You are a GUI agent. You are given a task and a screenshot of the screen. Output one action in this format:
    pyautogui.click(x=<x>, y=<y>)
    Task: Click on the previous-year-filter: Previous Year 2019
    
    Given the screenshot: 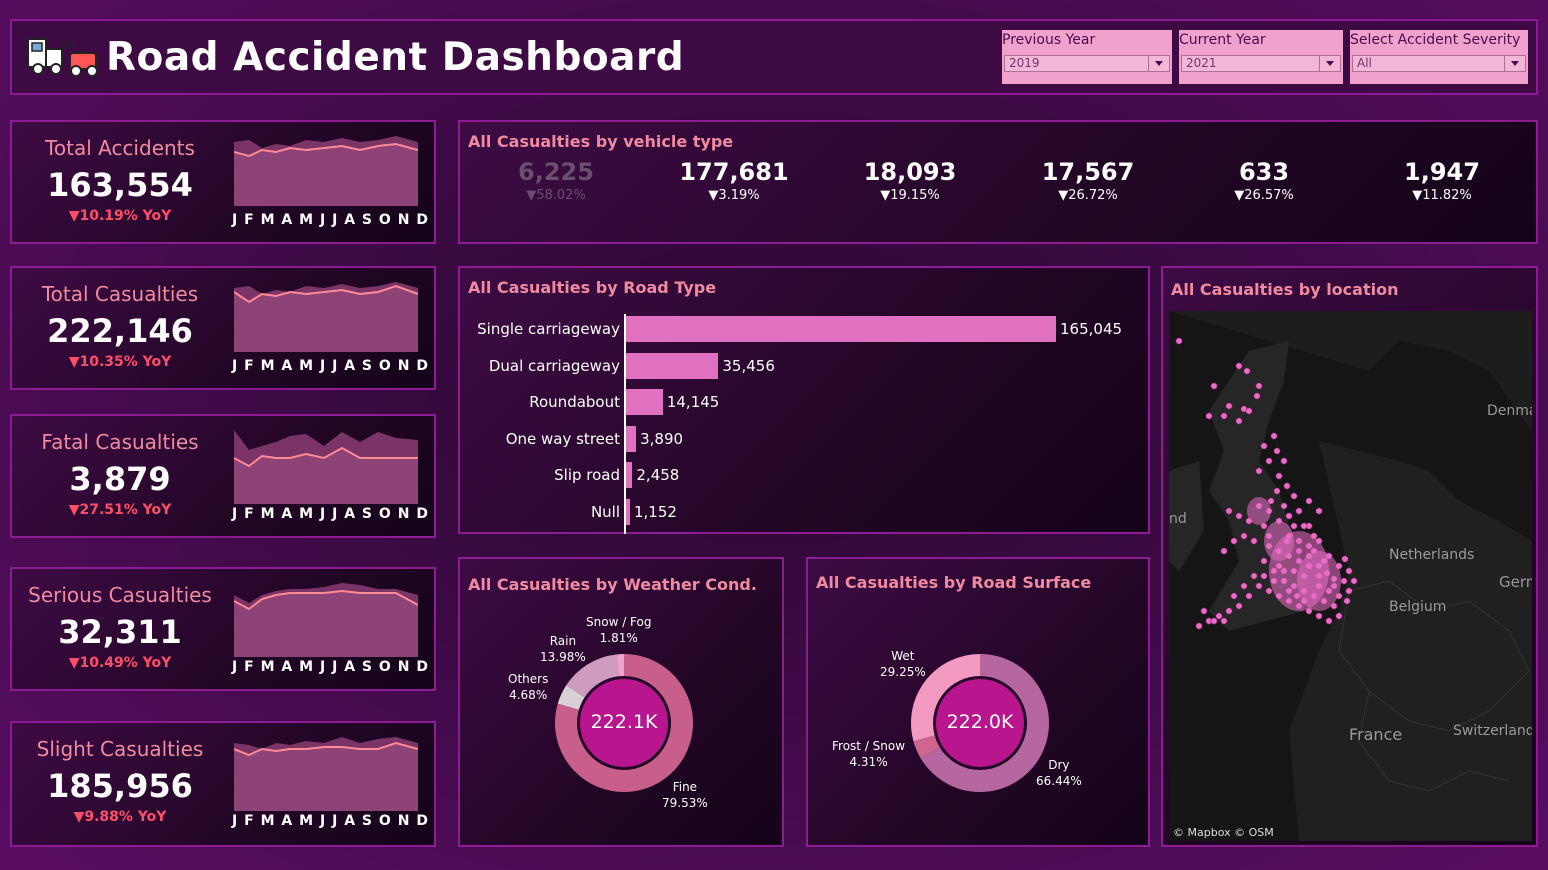 What is the action you would take?
    pyautogui.click(x=1087, y=57)
    